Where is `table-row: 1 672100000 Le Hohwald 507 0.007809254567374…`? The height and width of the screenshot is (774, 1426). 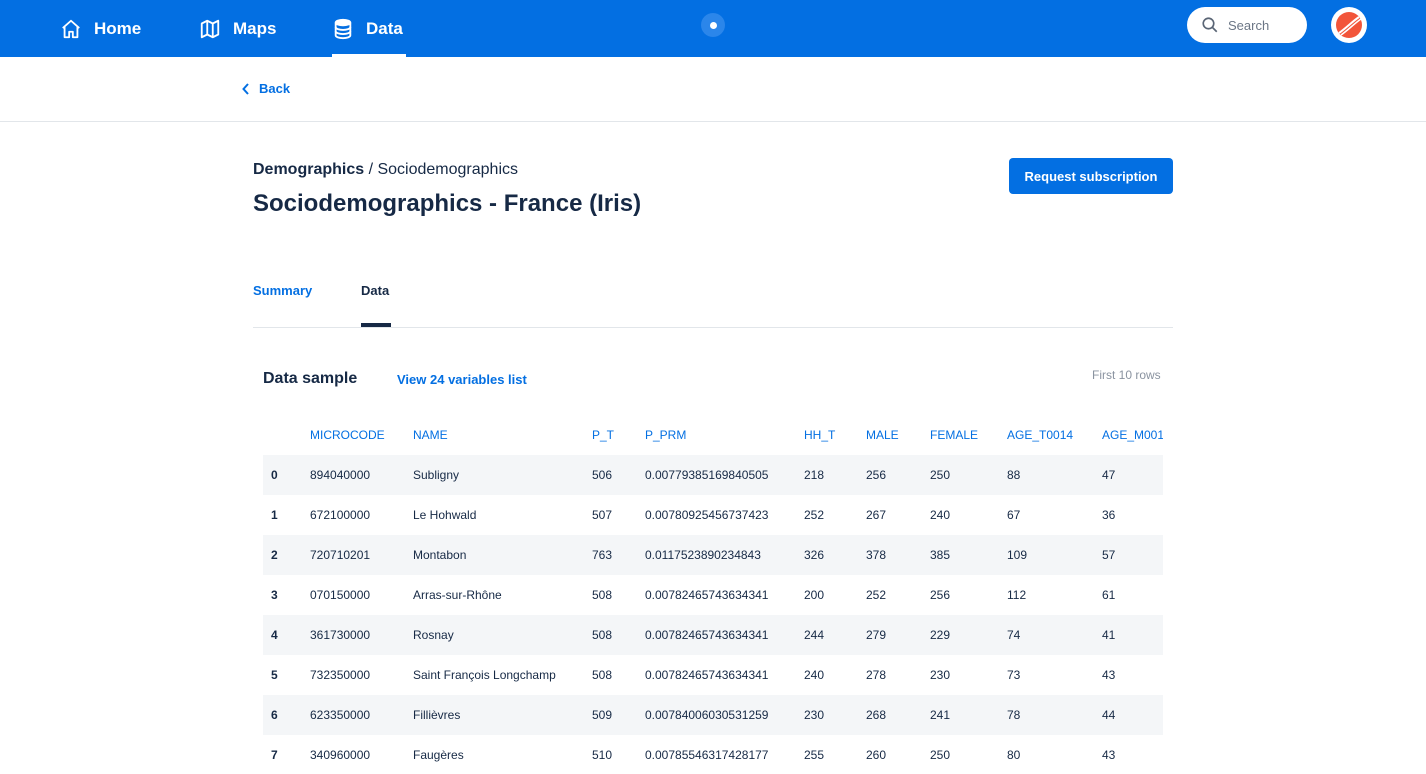
table-row: 1 672100000 Le Hohwald 507 0.007809254567374… is located at coordinates (713, 515).